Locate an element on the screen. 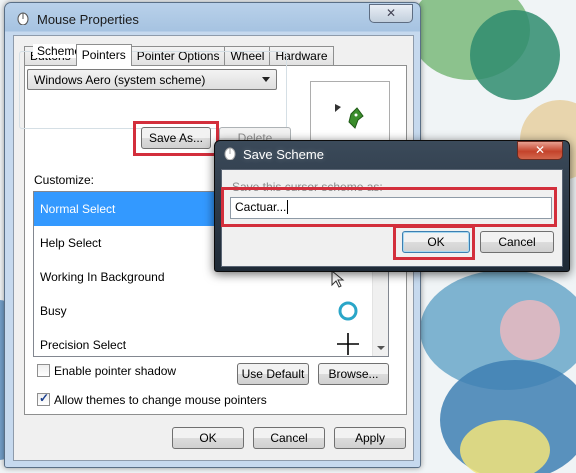 The width and height of the screenshot is (576, 473). dialog-ok-button: OK is located at coordinates (436, 242).